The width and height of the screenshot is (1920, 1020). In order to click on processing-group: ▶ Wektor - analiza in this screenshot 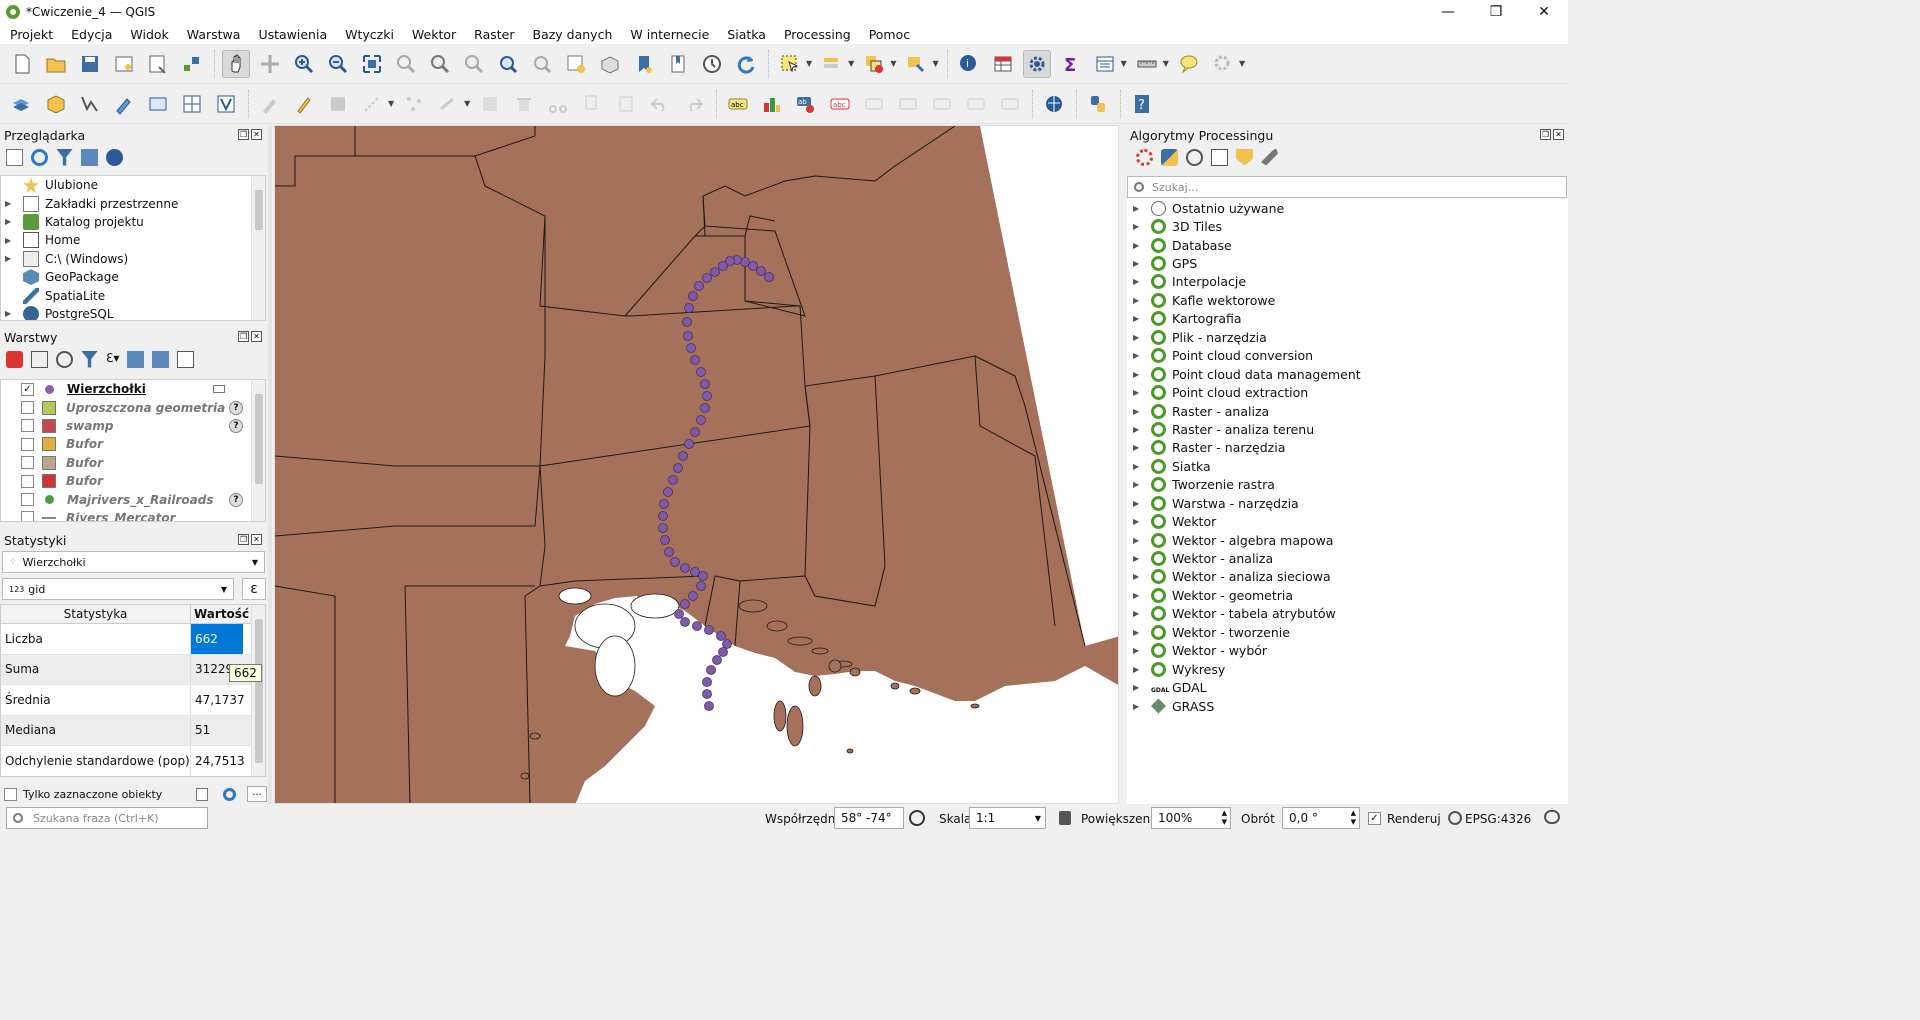, I will do `click(1347, 558)`.